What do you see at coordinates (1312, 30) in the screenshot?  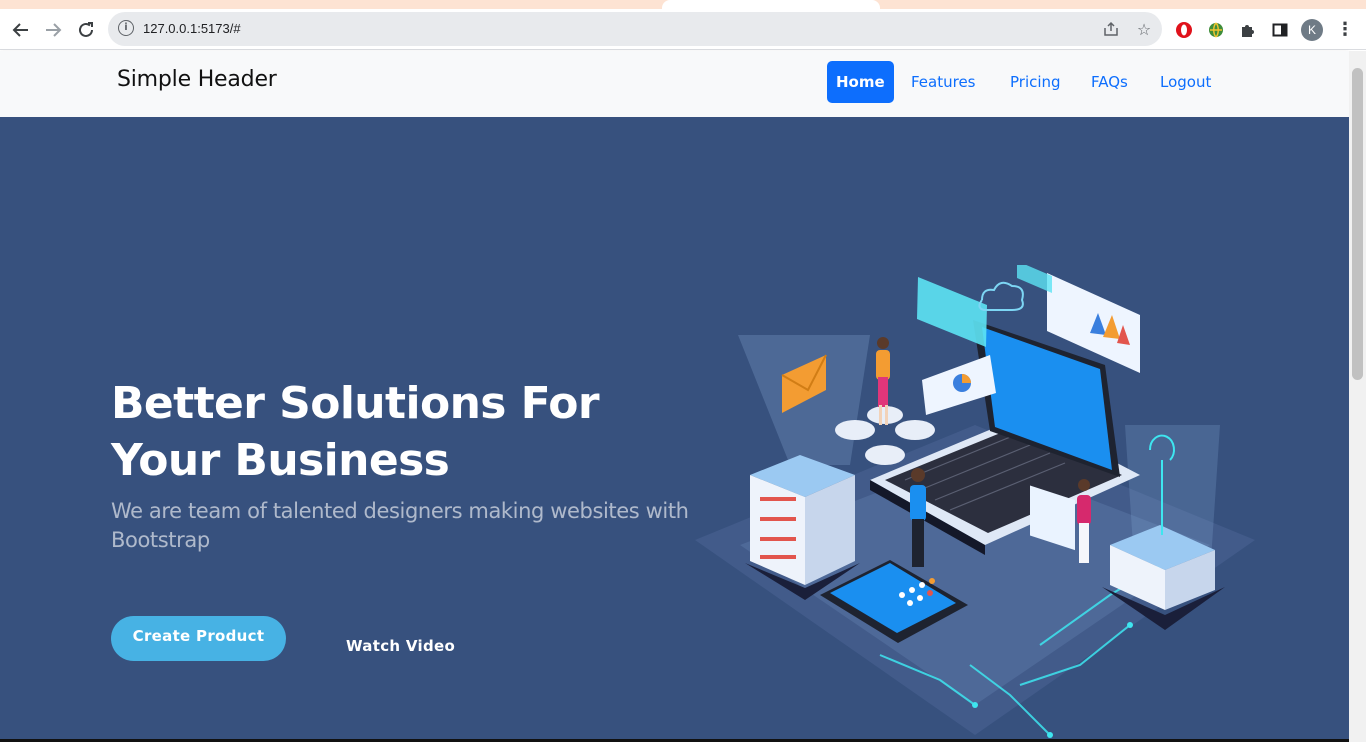 I see `profile-avatar: K` at bounding box center [1312, 30].